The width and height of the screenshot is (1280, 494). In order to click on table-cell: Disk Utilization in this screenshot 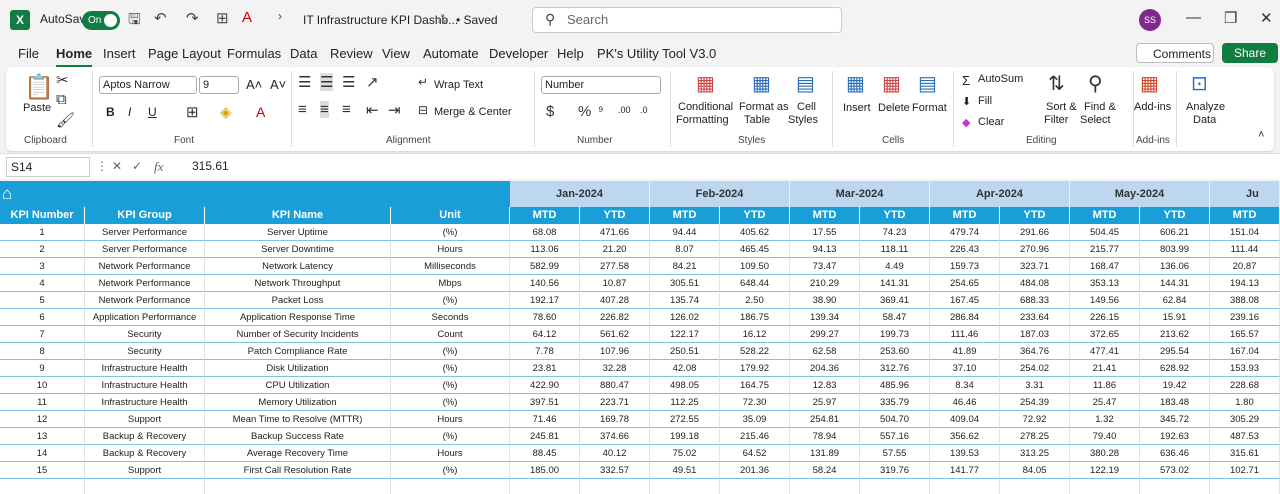, I will do `click(298, 368)`.